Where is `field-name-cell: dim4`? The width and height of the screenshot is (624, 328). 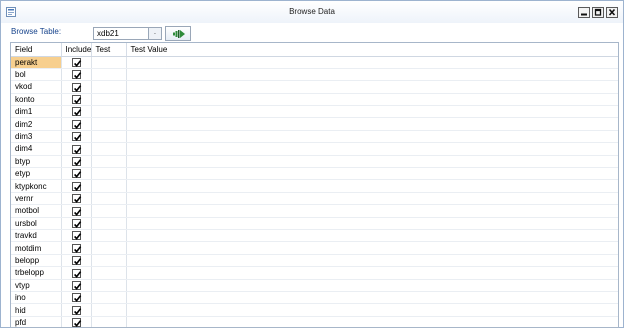
field-name-cell: dim4 is located at coordinates (36, 149).